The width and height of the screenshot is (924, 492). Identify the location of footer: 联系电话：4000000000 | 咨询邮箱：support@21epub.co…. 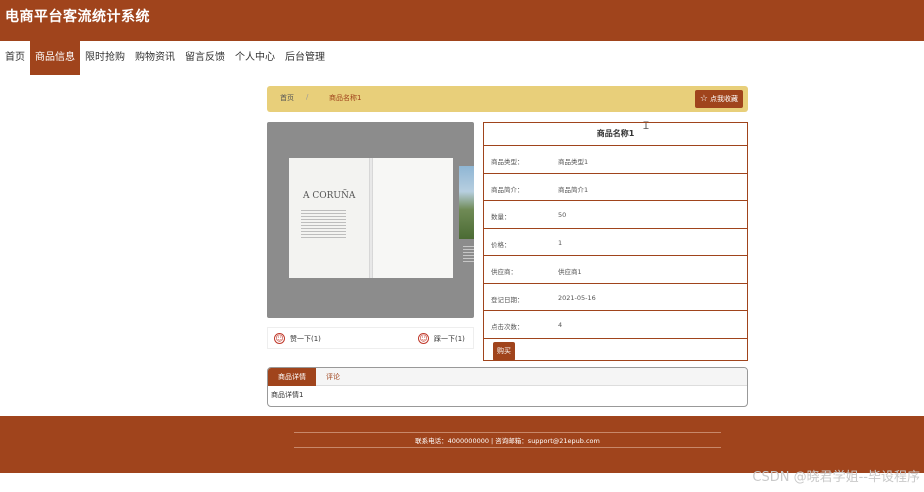
(462, 444).